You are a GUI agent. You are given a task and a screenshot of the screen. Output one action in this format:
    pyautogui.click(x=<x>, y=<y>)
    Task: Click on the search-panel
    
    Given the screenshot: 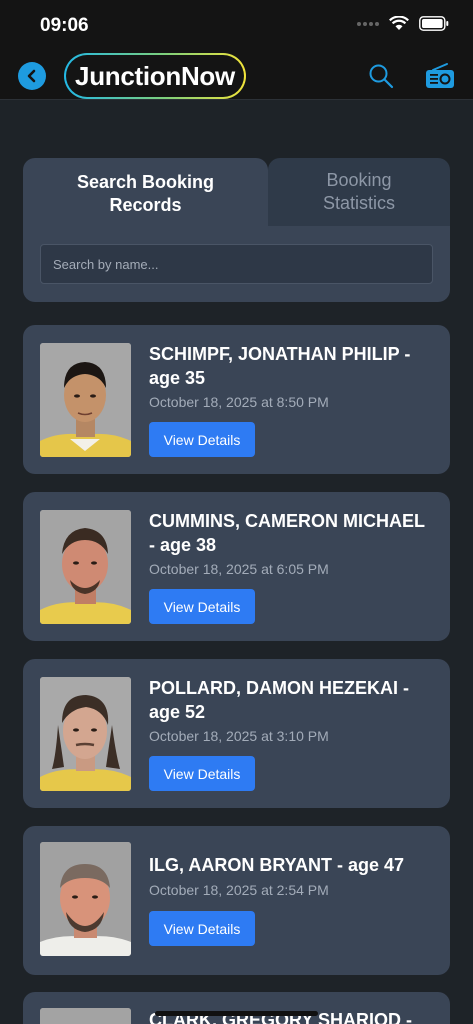 What is the action you would take?
    pyautogui.click(x=236, y=264)
    